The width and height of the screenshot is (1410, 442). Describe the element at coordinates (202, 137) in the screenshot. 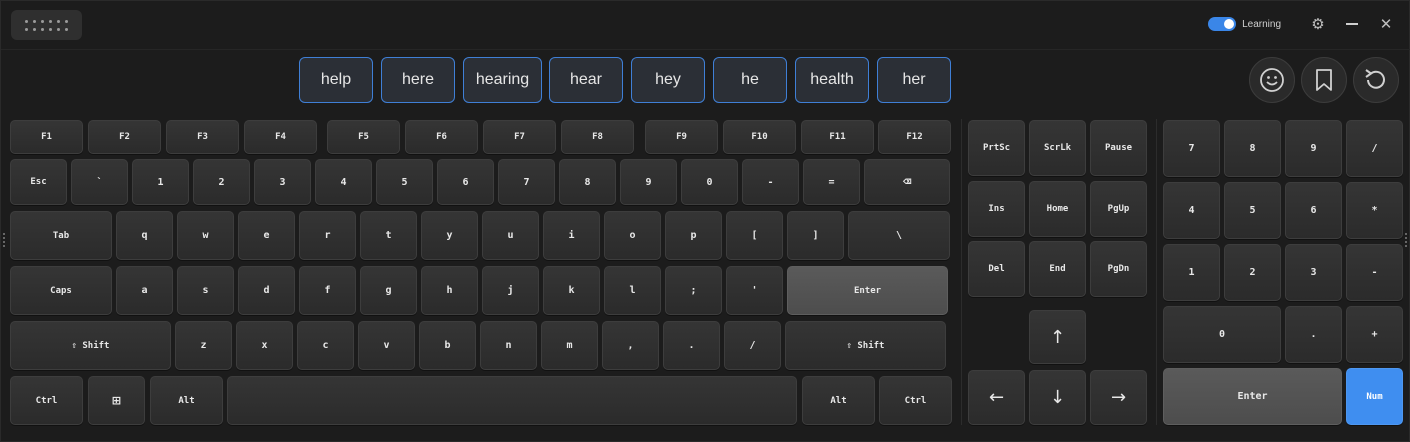

I see `key-f3: F3` at that location.